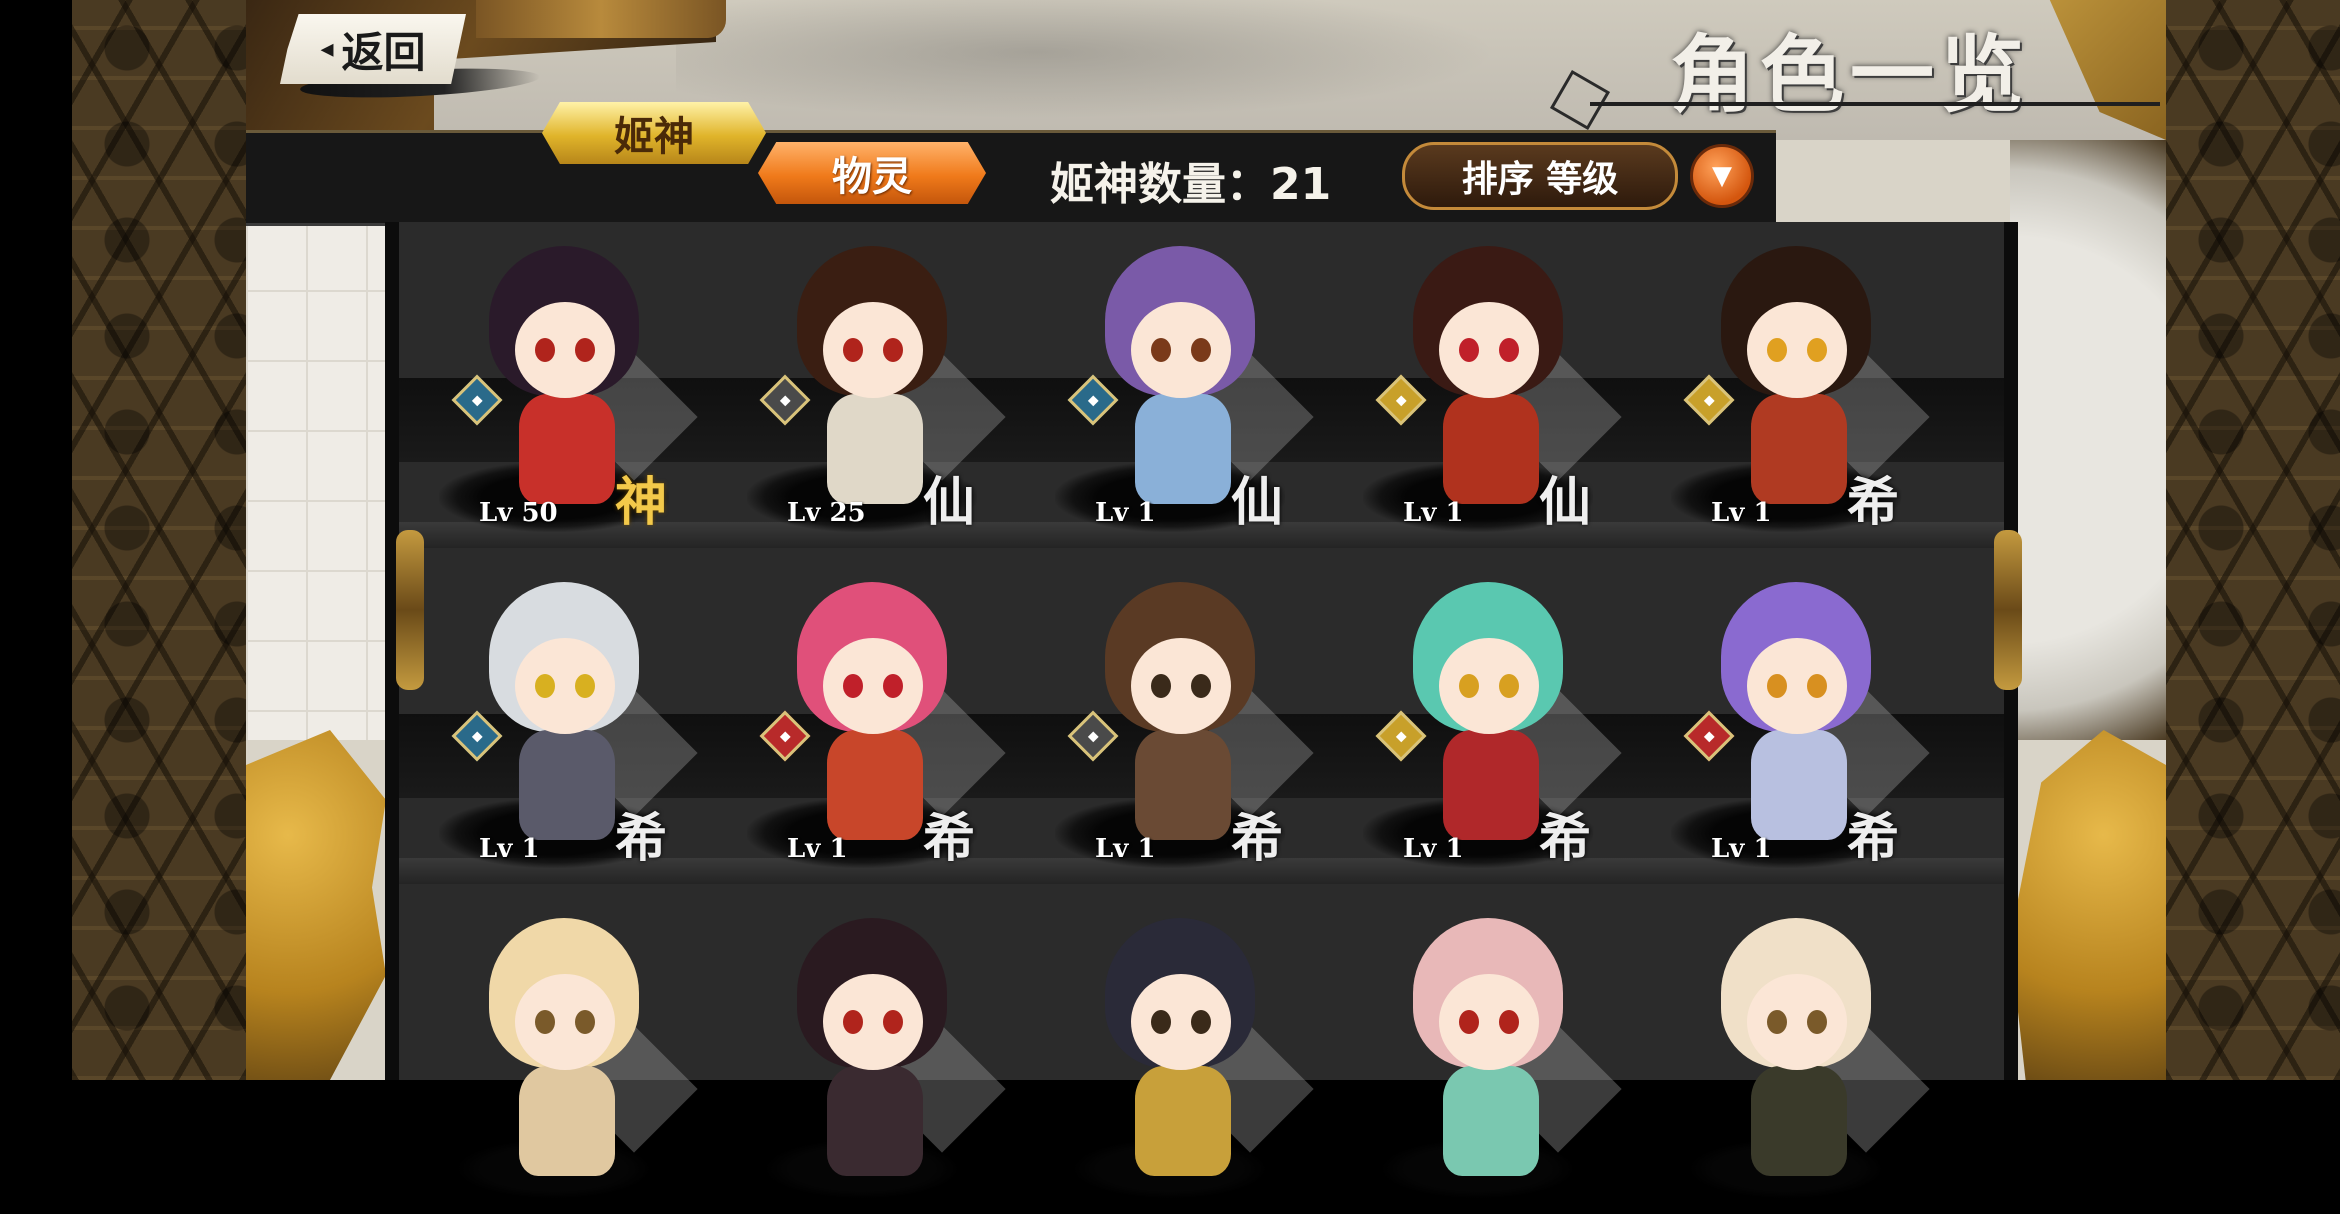 This screenshot has width=2340, height=1214. Describe the element at coordinates (316, 480) in the screenshot. I see `left-paper-grid` at that location.